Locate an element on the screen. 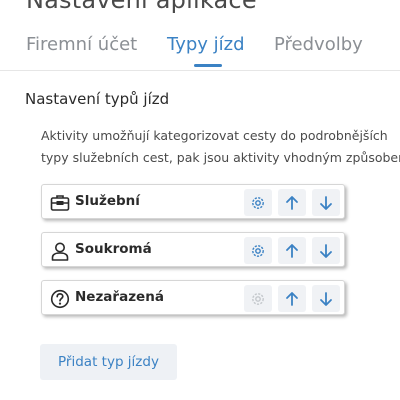 The width and height of the screenshot is (400, 400). tab-trip-types: Typy jízd is located at coordinates (206, 44).